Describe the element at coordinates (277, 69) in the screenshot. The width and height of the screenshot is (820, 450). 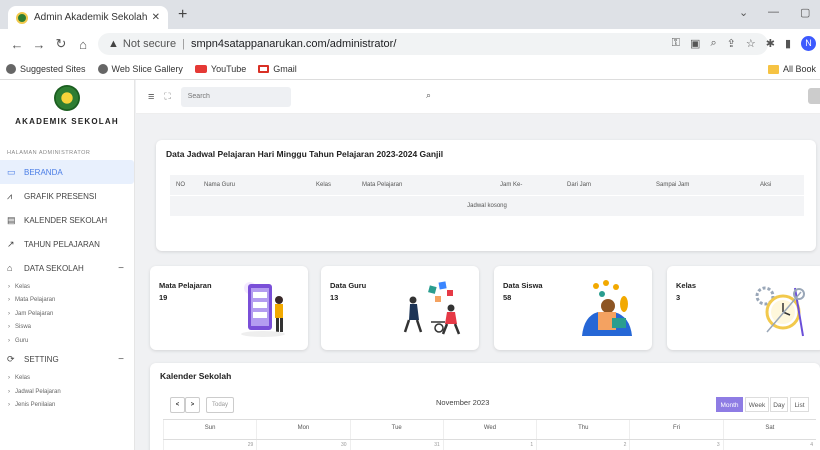
I see `bookmark-gmail: Gmail` at that location.